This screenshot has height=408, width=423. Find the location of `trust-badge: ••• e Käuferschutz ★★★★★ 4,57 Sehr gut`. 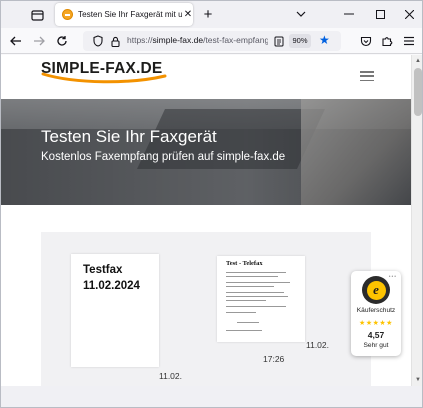

trust-badge: ••• e Käuferschutz ★★★★★ 4,57 Sehr gut is located at coordinates (376, 313).